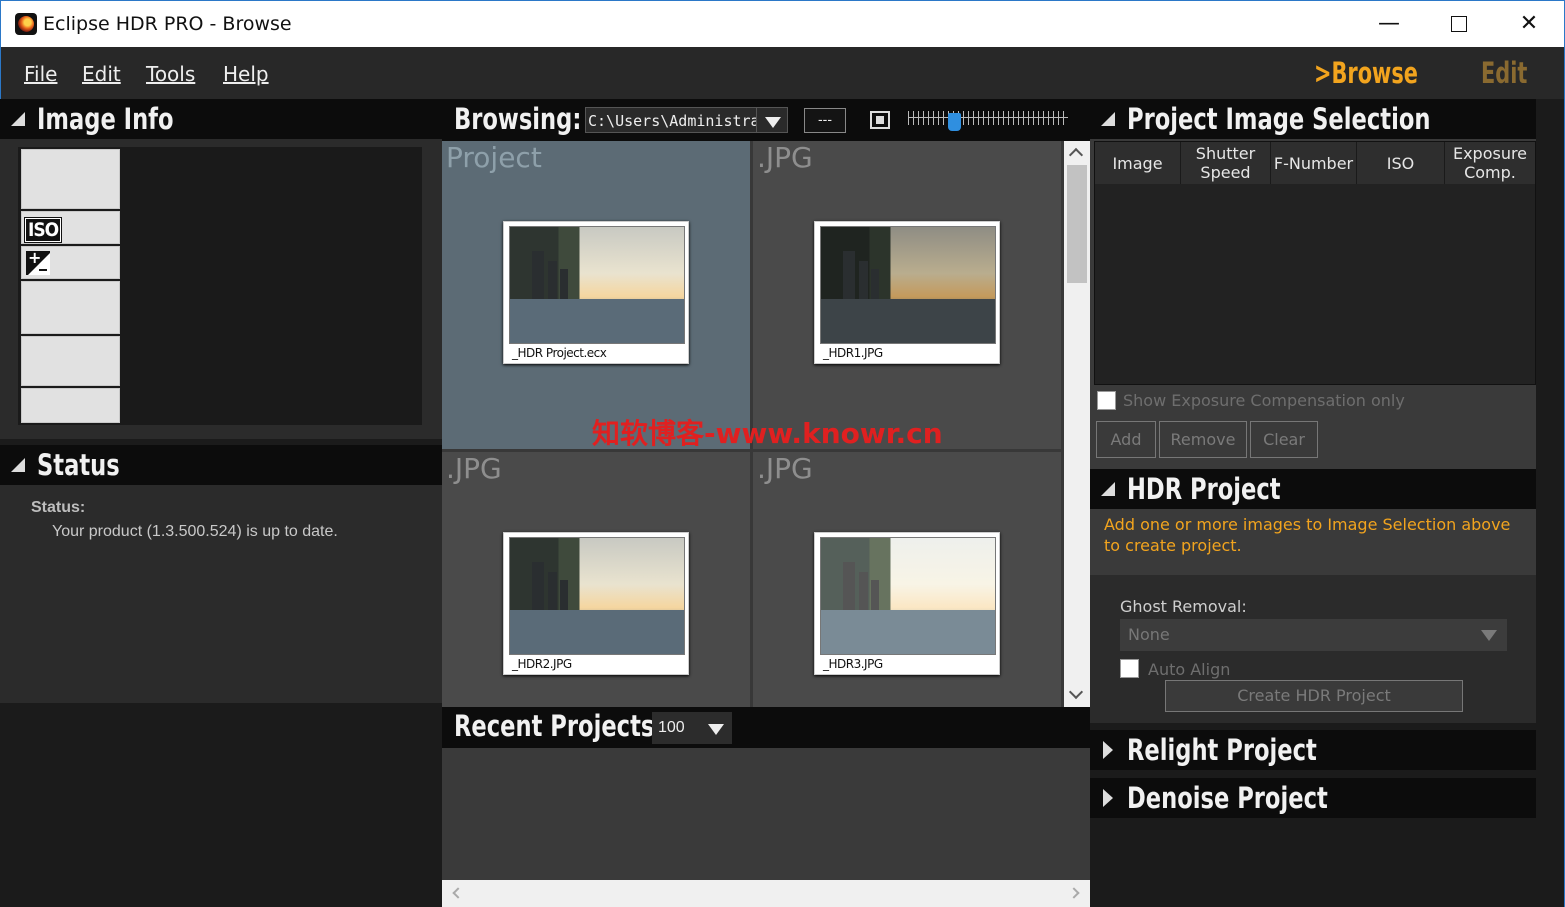  I want to click on thumbnail-size-slider, so click(988, 121).